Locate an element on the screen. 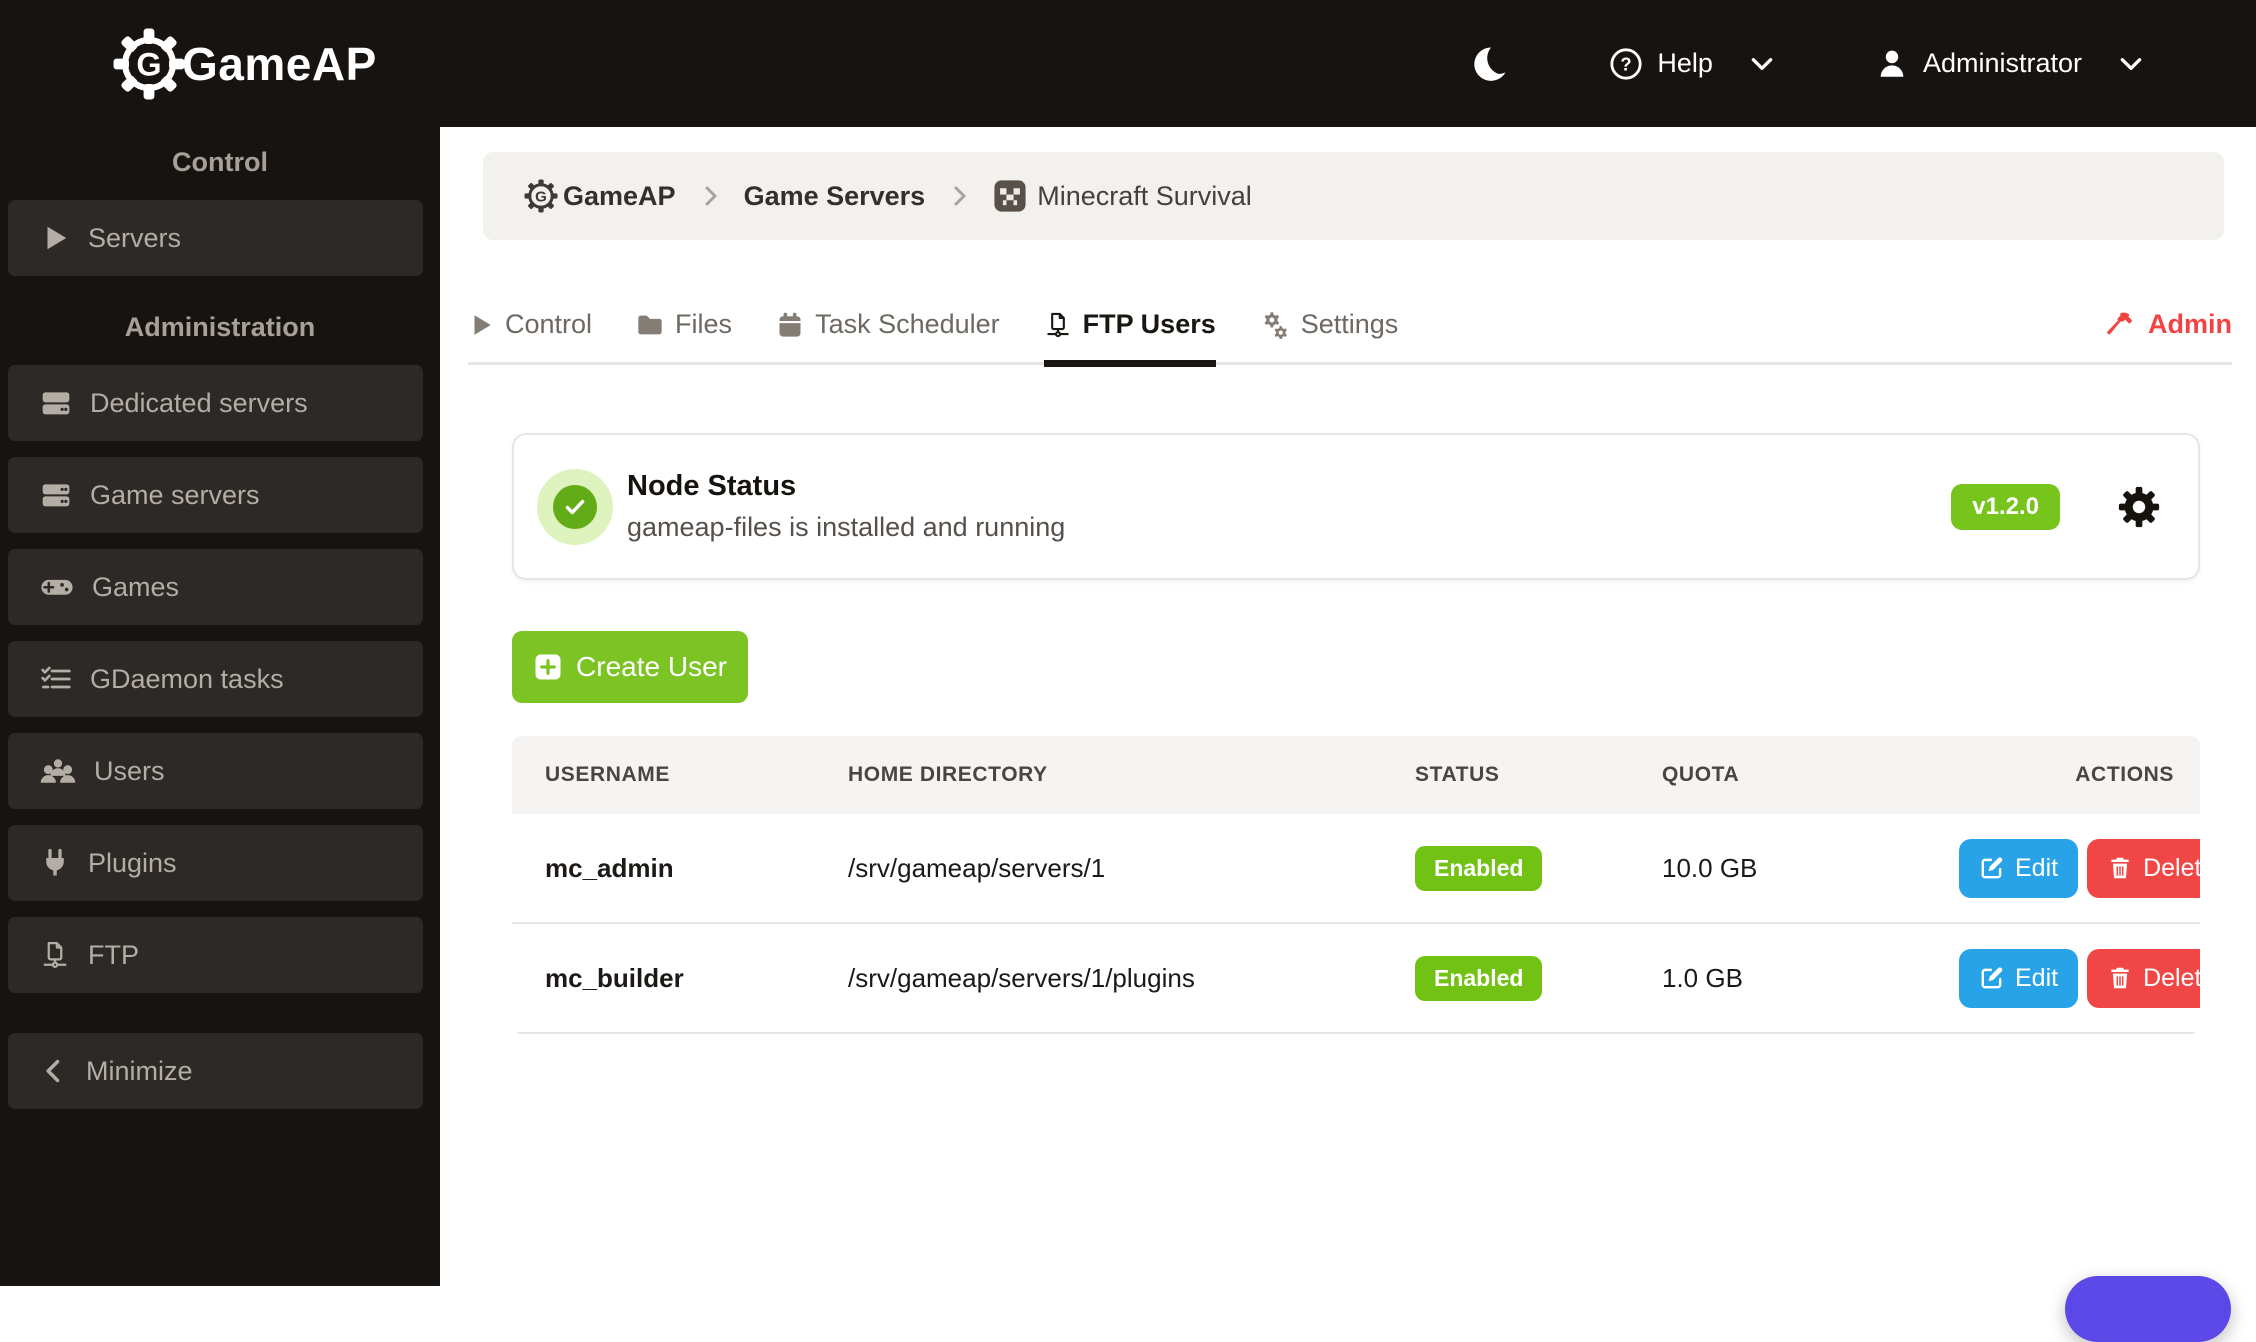  chevron-left-icon is located at coordinates (54, 1071).